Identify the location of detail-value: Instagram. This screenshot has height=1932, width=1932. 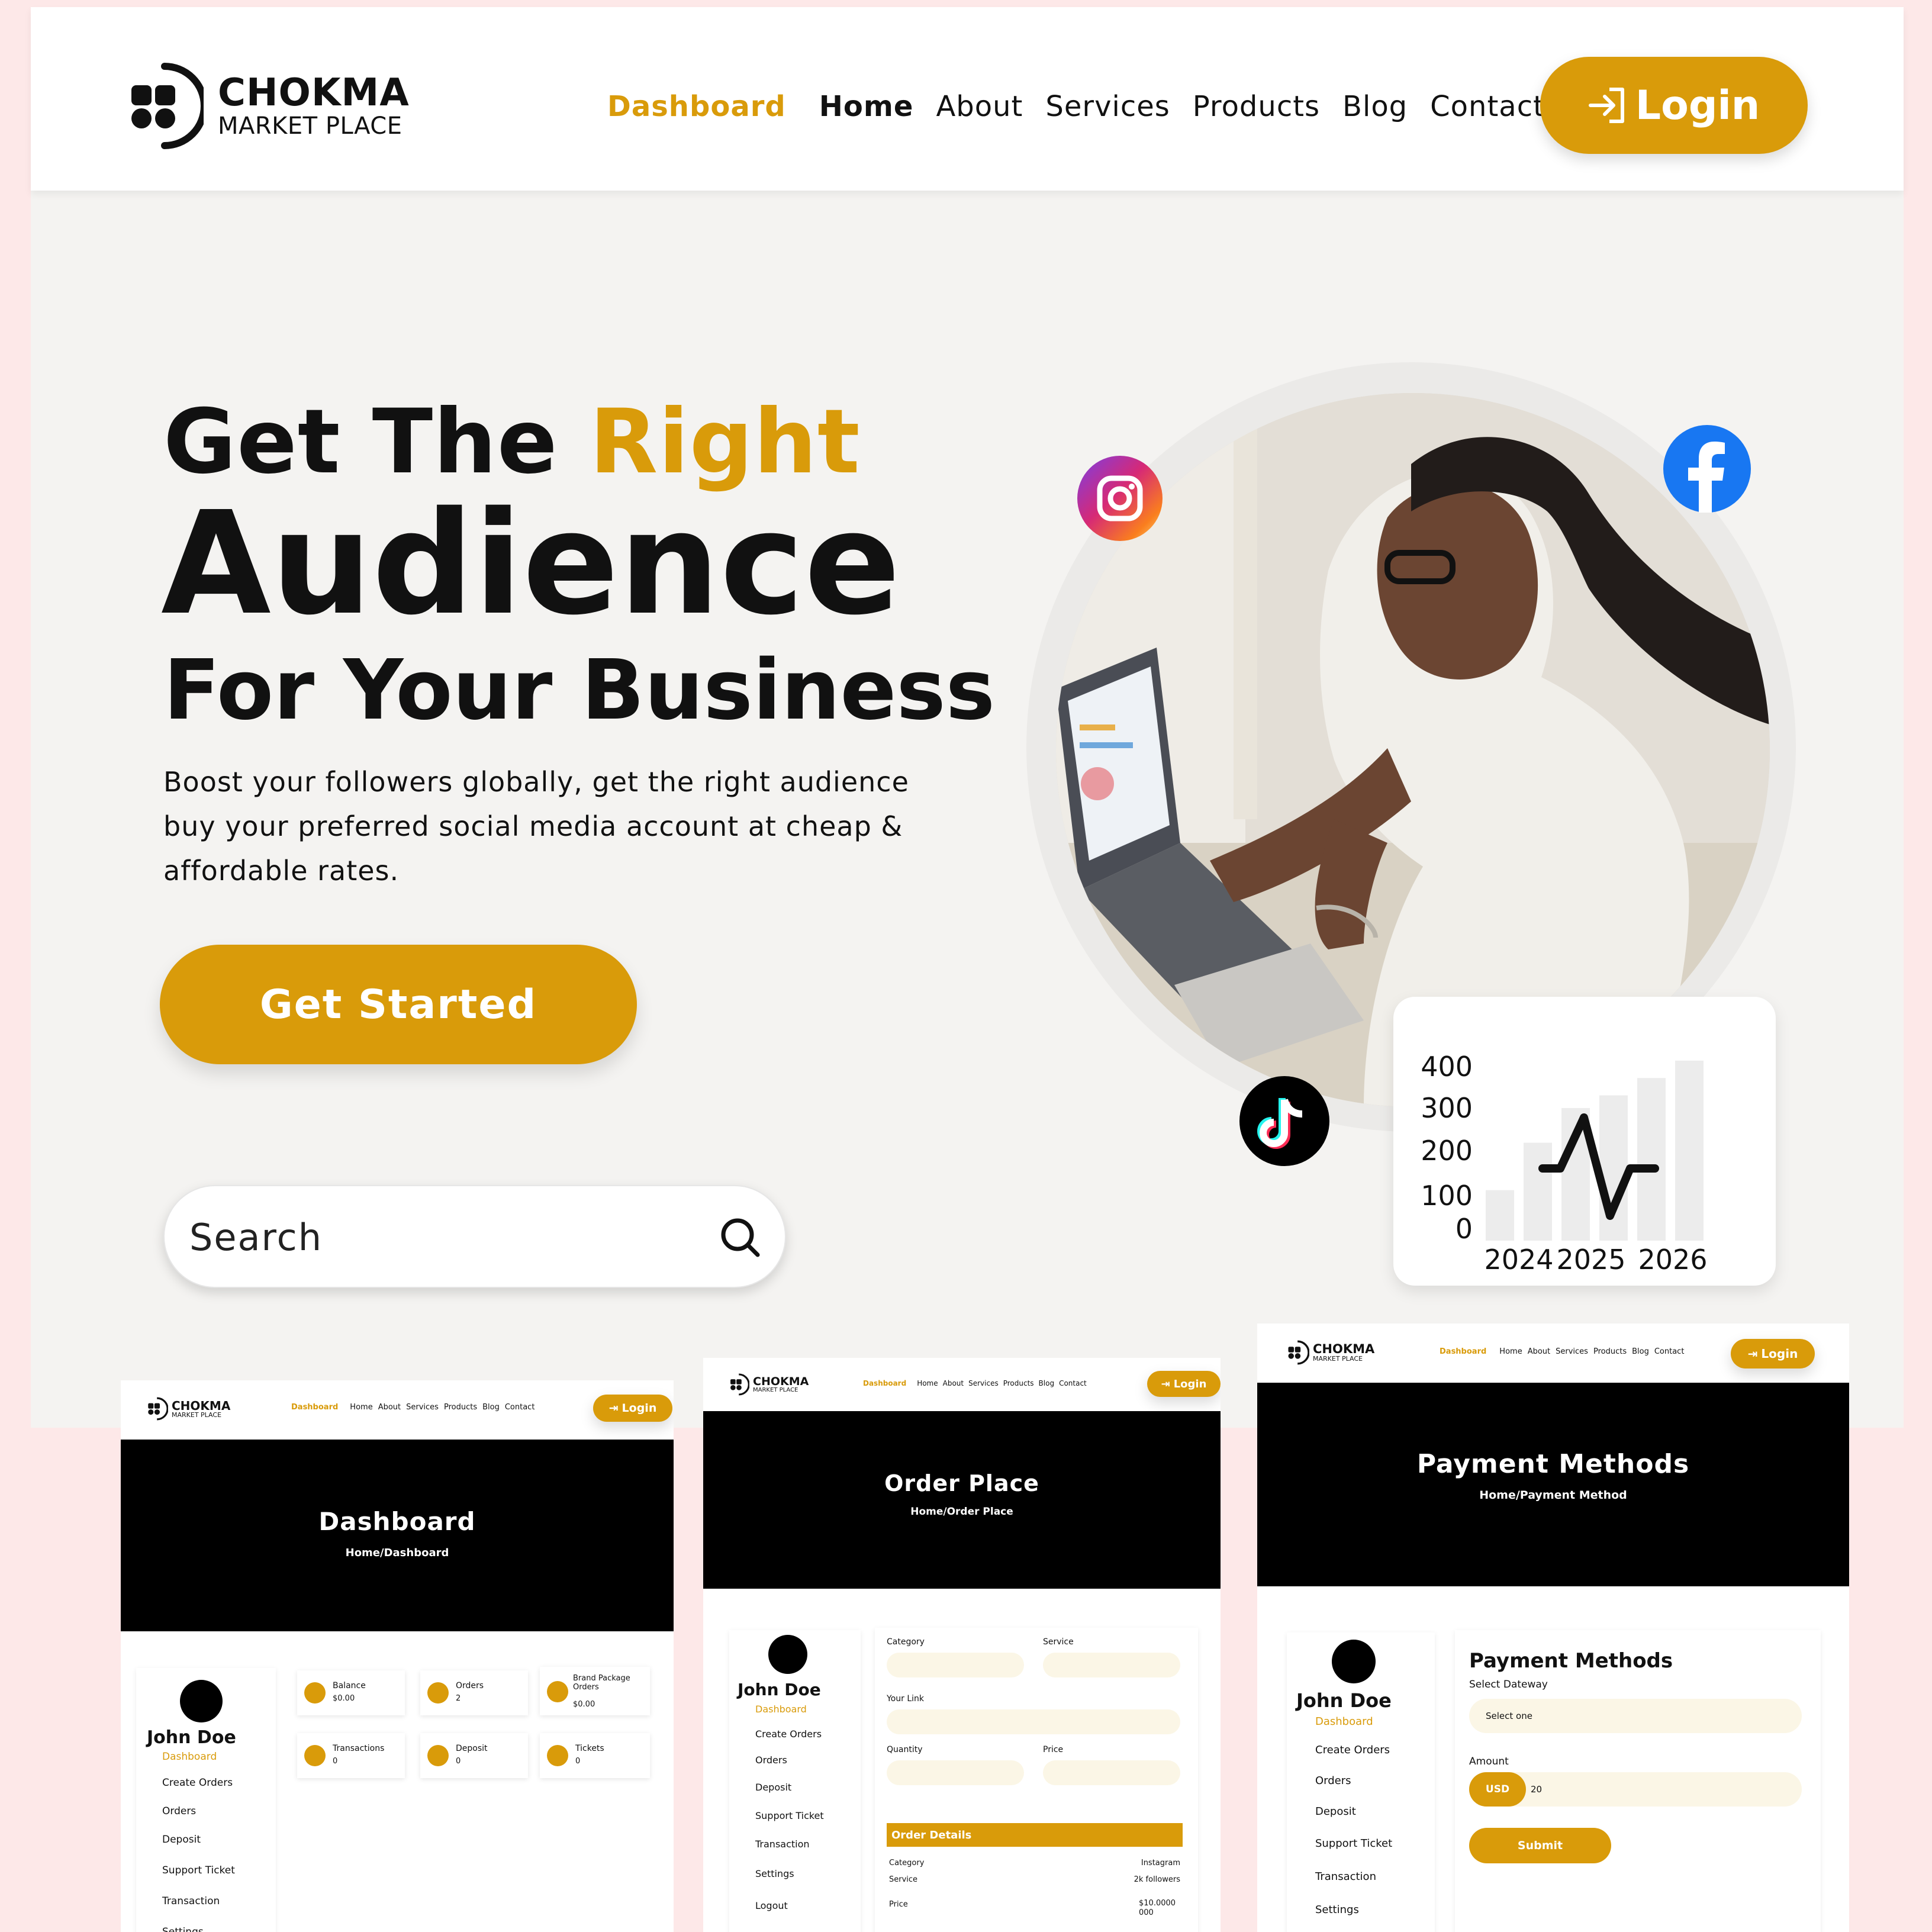
(1160, 1863).